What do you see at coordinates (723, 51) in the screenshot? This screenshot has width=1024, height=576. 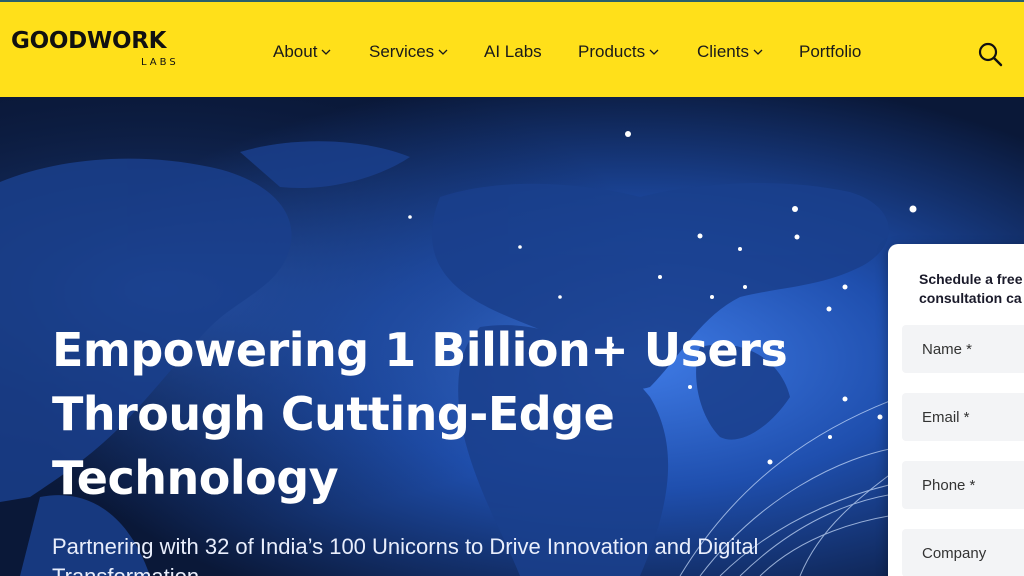 I see `nav-item-label: Clients` at bounding box center [723, 51].